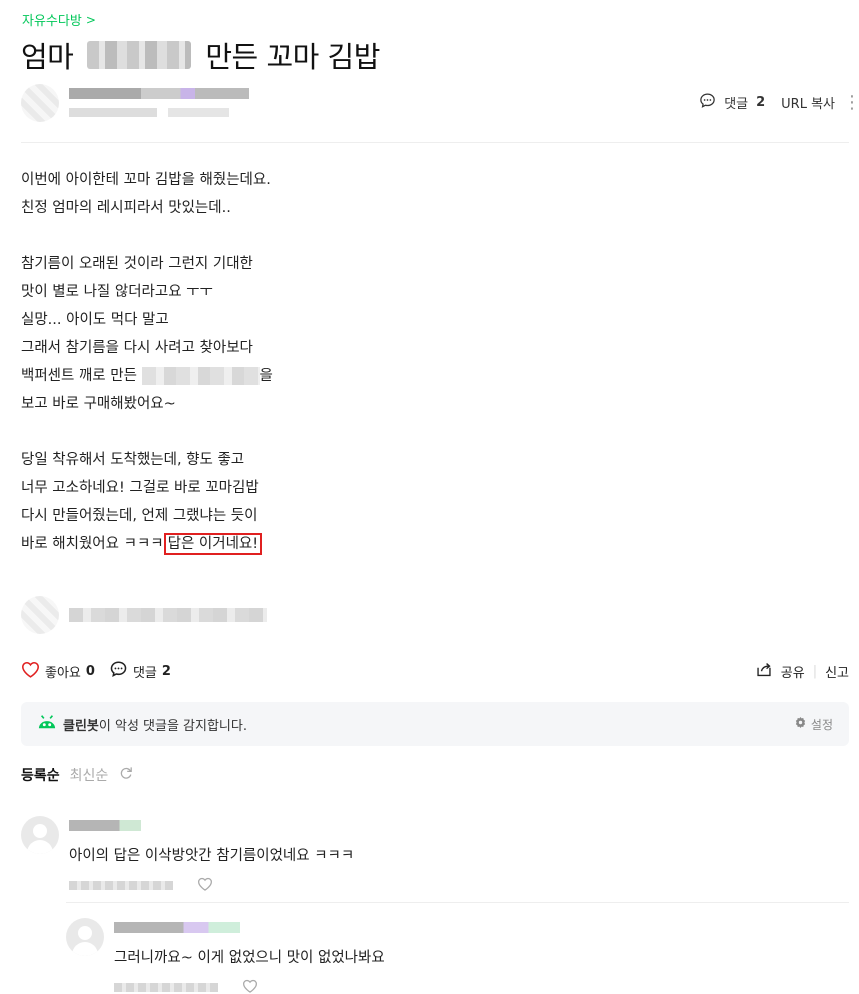 This screenshot has height=994, width=859. What do you see at coordinates (145, 671) in the screenshot?
I see `comment-label: 댓글` at bounding box center [145, 671].